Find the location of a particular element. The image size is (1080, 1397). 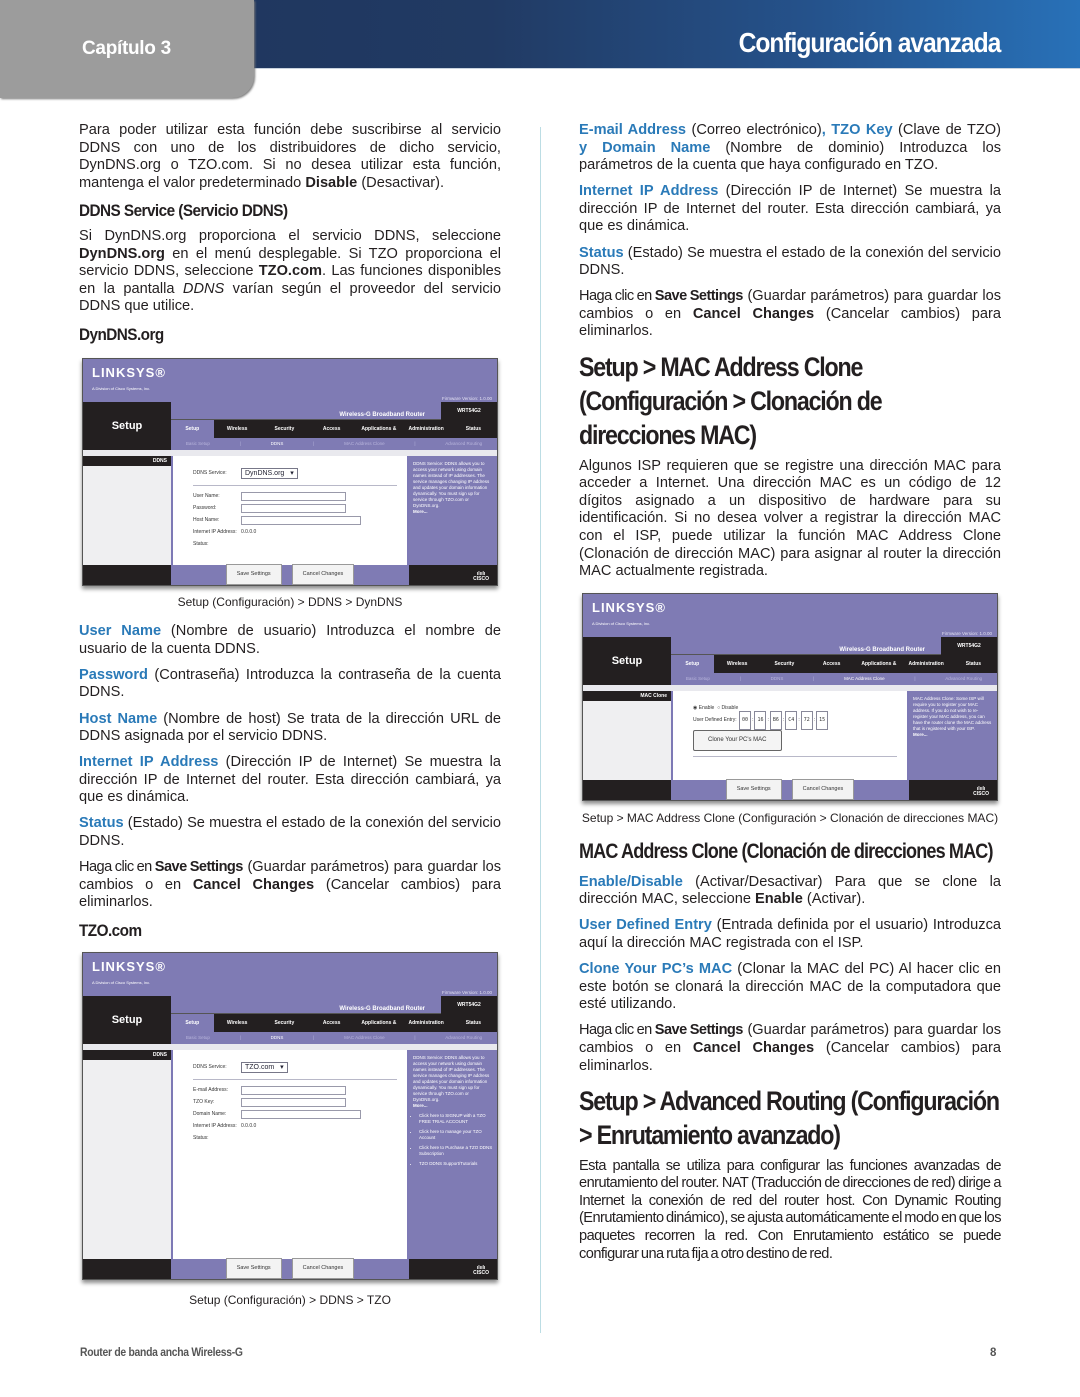

username-field is located at coordinates (293, 497).